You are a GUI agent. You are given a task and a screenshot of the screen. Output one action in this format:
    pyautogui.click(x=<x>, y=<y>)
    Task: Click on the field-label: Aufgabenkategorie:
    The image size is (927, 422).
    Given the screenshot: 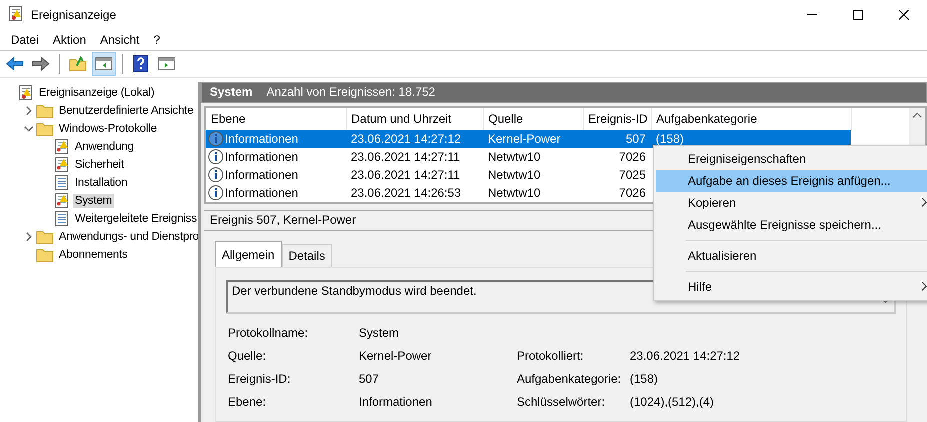 What is the action you would take?
    pyautogui.click(x=569, y=379)
    